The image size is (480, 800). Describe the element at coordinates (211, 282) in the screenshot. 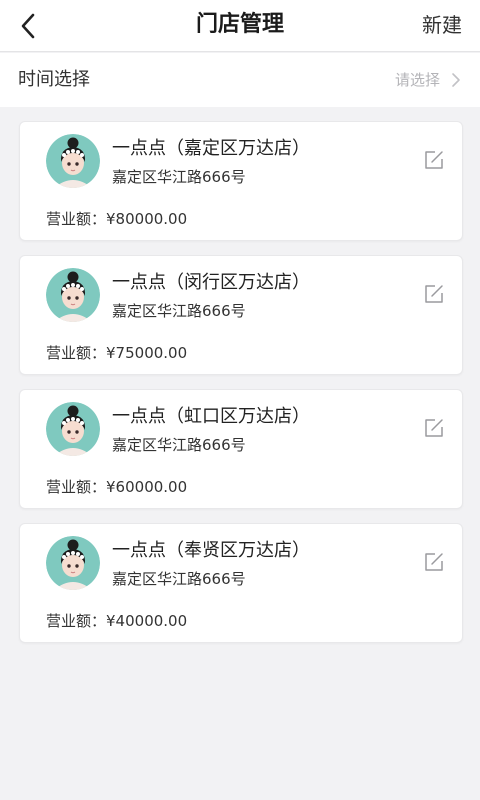

I see `store-name: 一点点（闵行区万达店）` at that location.